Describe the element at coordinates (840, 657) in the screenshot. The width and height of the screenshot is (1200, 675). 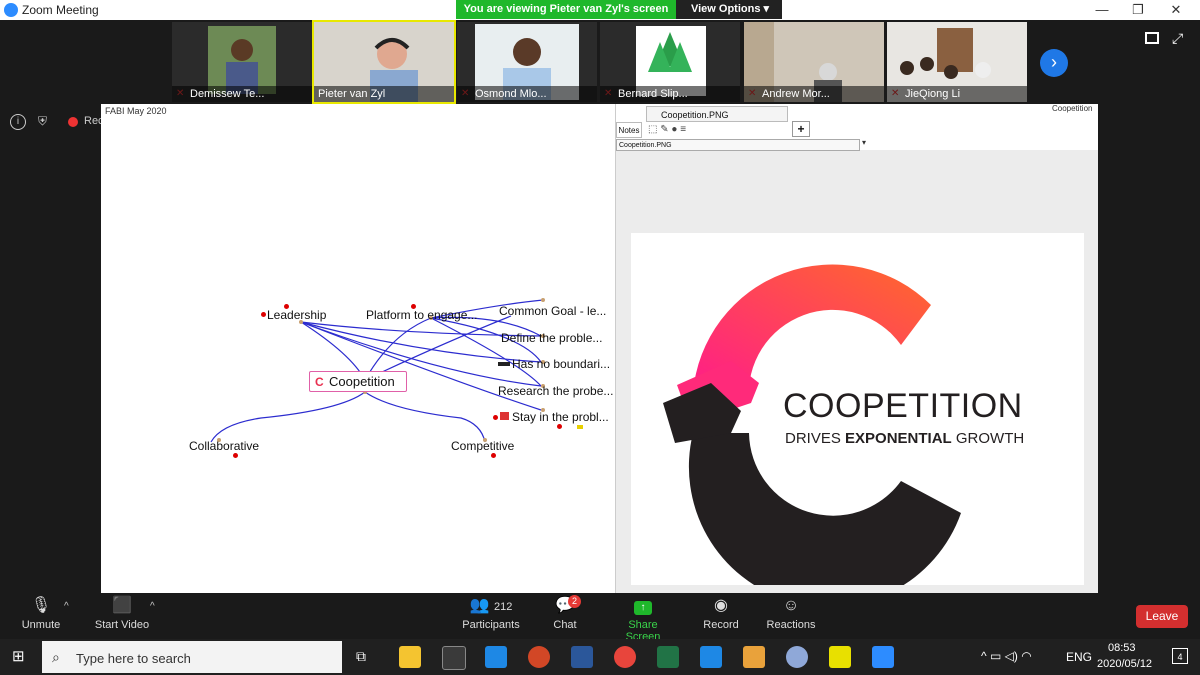
I see `sticky-notes-icon` at that location.